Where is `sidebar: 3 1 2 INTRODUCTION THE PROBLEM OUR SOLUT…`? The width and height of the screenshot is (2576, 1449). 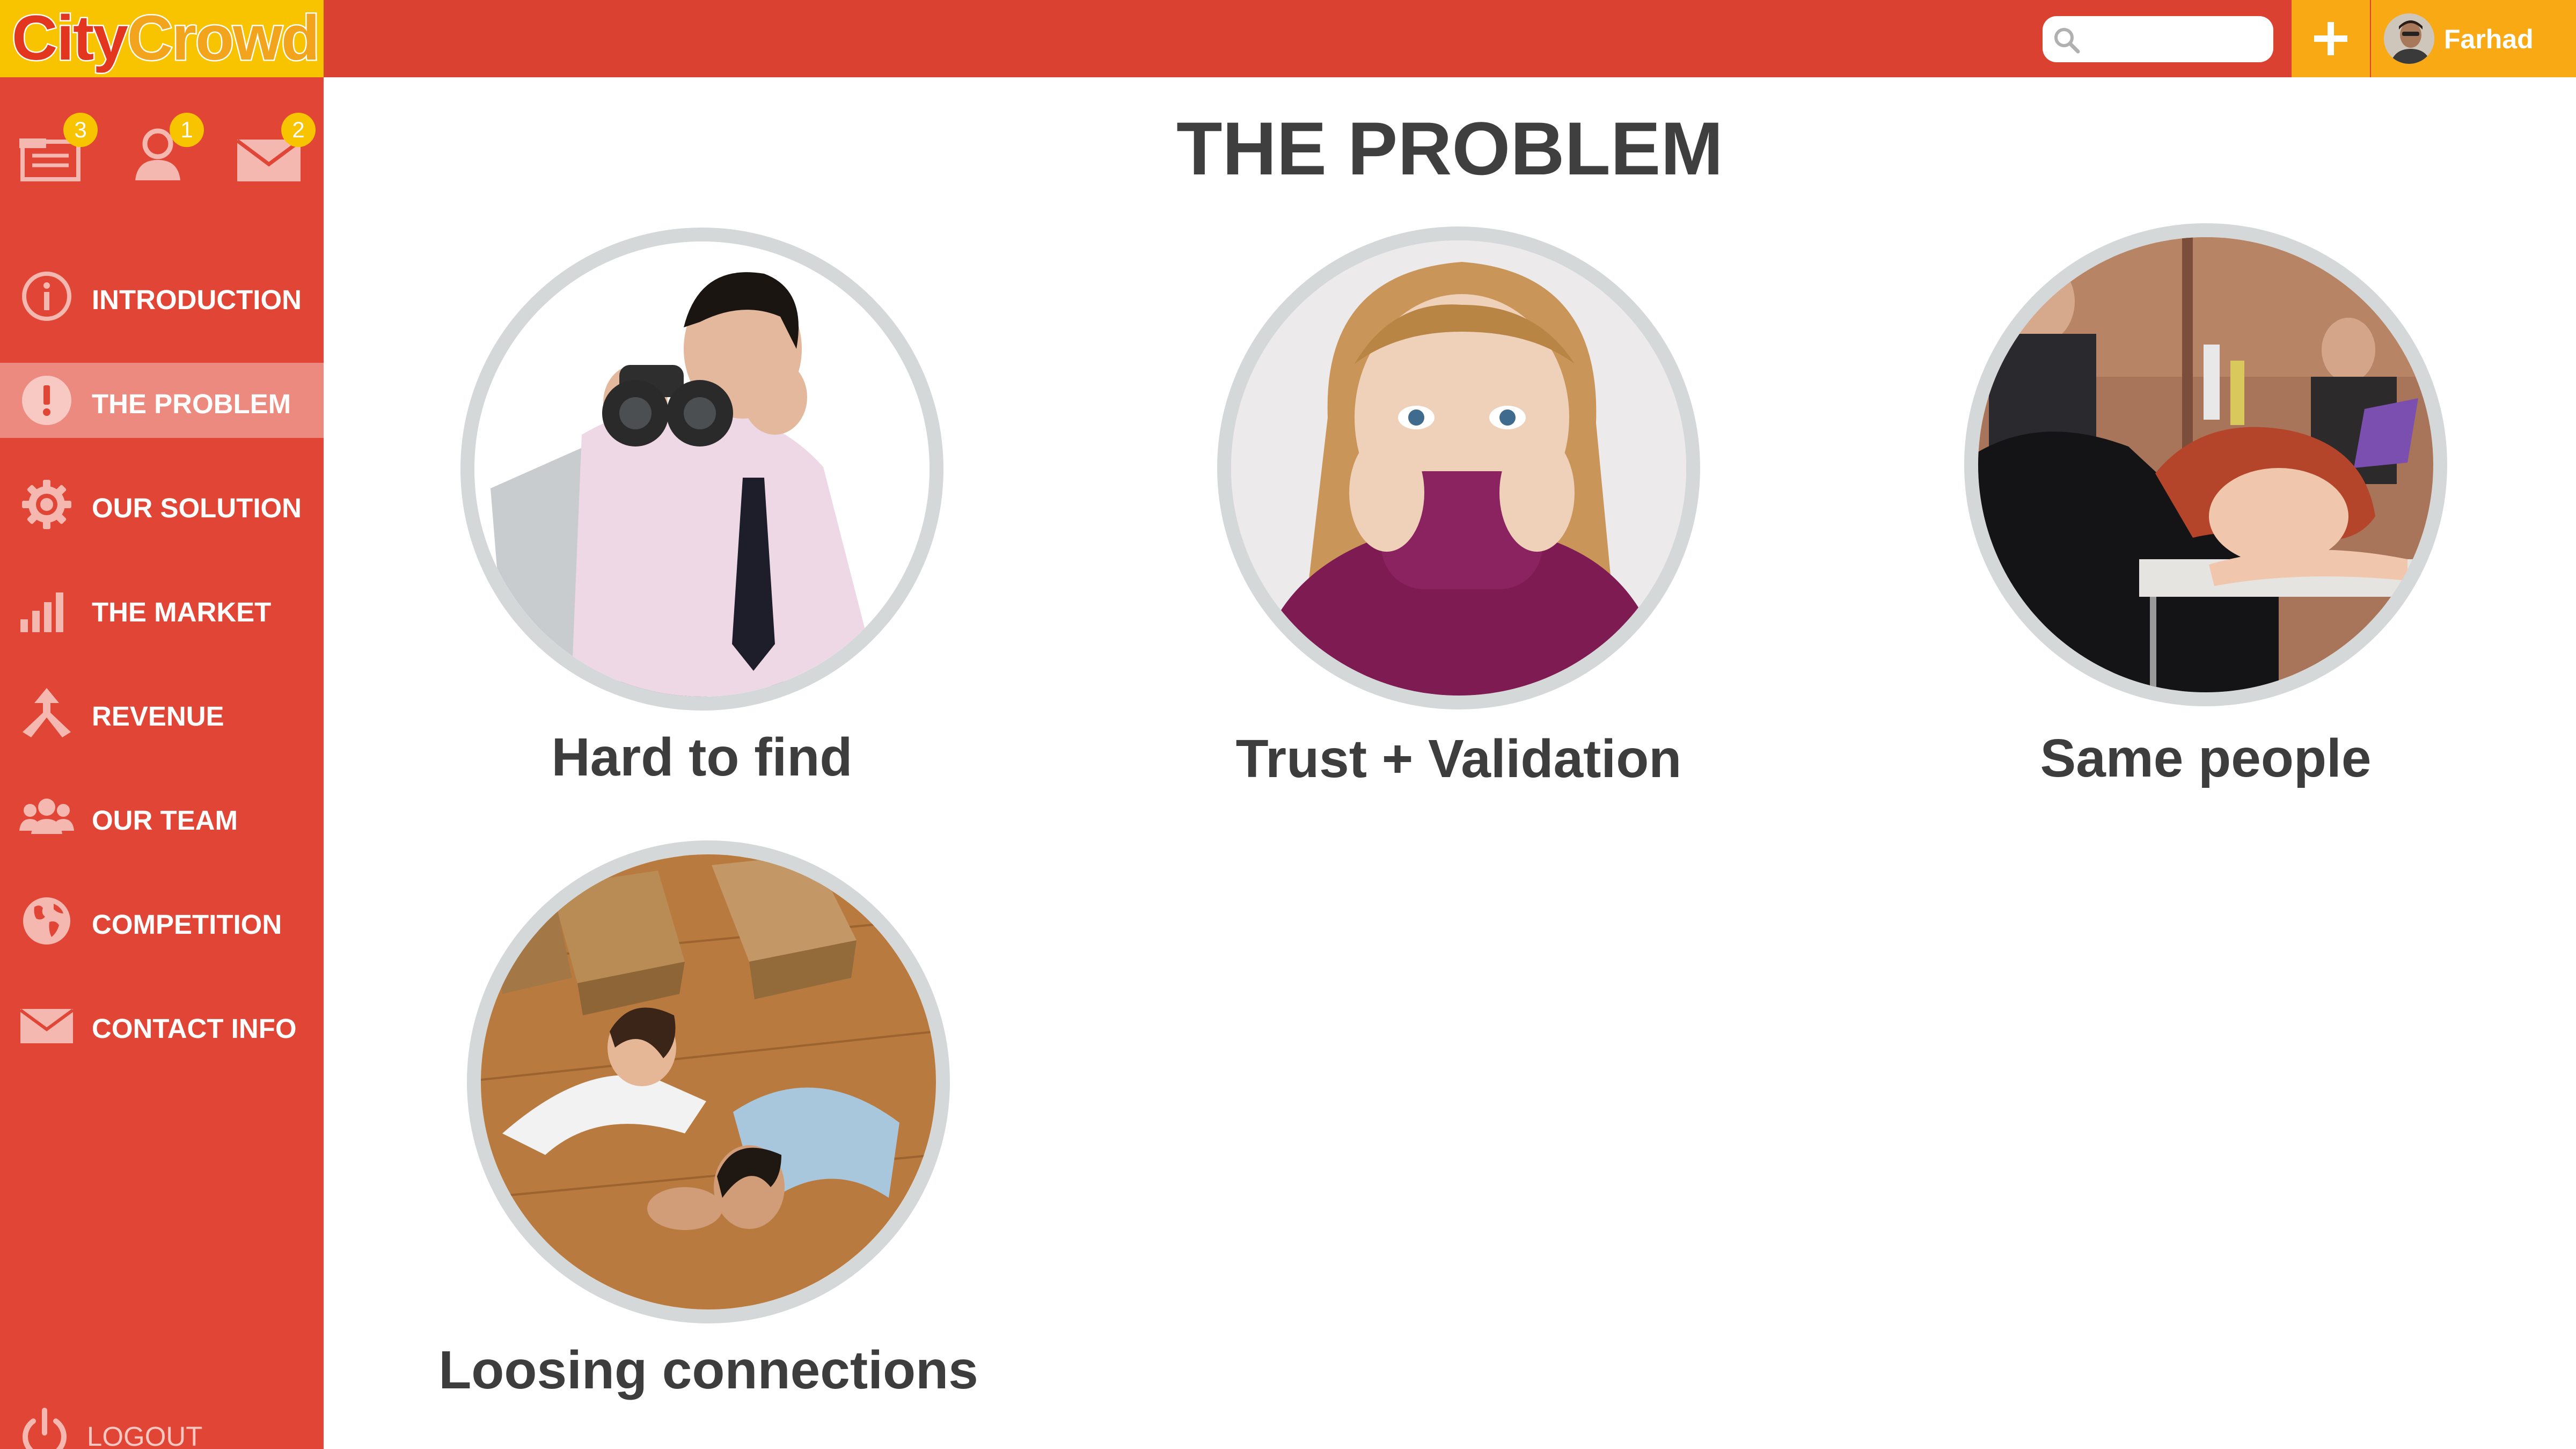
sidebar: 3 1 2 INTRODUCTION THE PROBLEM OUR SOLUT… is located at coordinates (162, 763).